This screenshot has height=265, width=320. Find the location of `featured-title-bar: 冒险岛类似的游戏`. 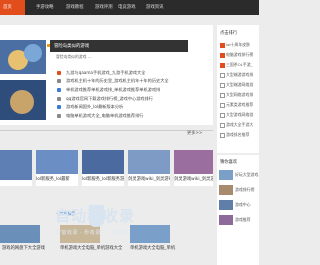

featured-title-bar: 冒险岛类似的游戏 is located at coordinates (119, 46).